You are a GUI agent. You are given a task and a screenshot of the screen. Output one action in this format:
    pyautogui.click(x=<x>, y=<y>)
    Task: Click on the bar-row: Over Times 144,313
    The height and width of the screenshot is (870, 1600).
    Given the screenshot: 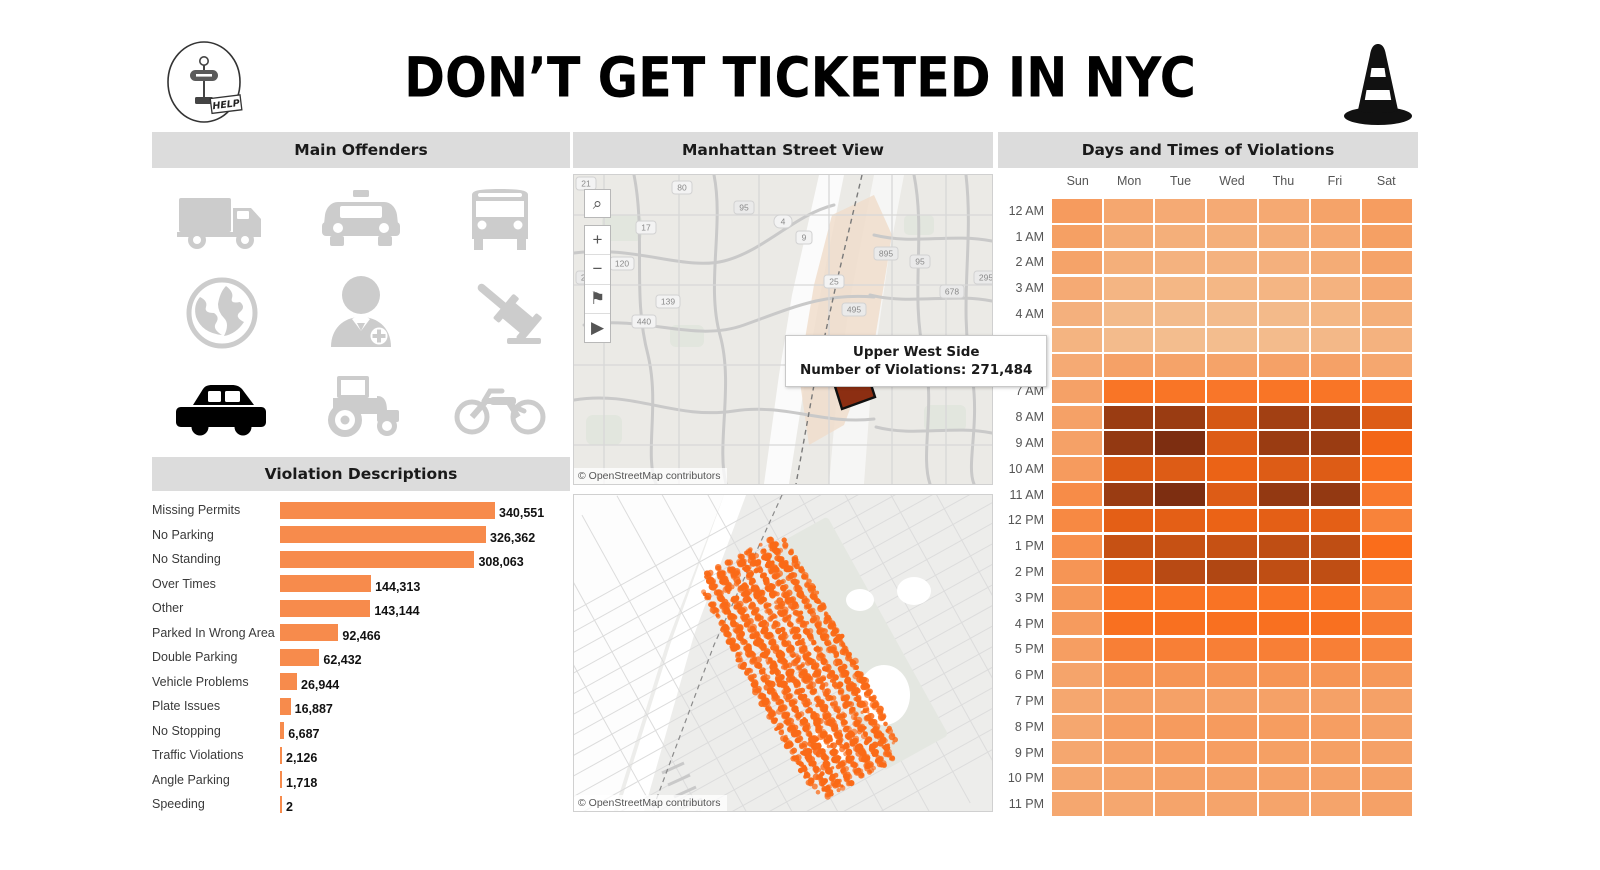 What is the action you would take?
    pyautogui.click(x=361, y=584)
    